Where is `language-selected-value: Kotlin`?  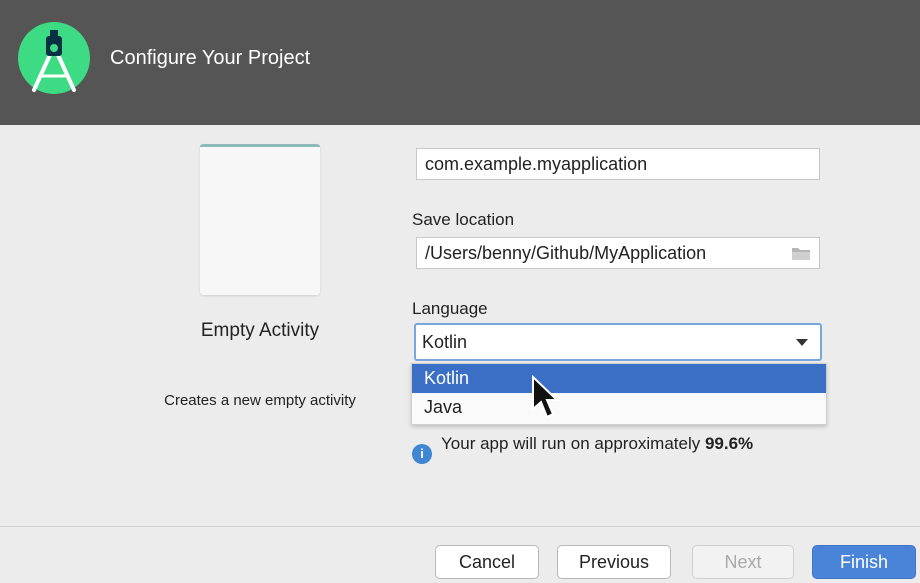
language-selected-value: Kotlin is located at coordinates (445, 342).